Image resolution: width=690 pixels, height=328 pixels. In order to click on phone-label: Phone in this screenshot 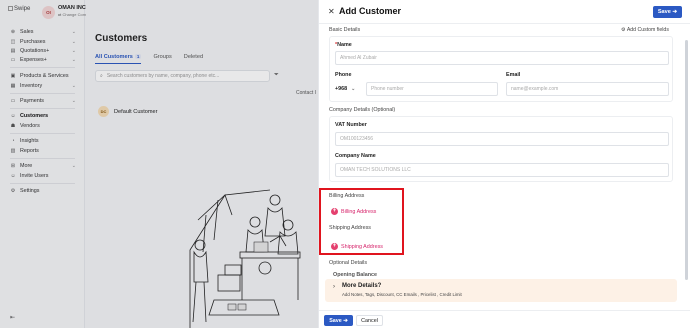, I will do `click(343, 75)`.